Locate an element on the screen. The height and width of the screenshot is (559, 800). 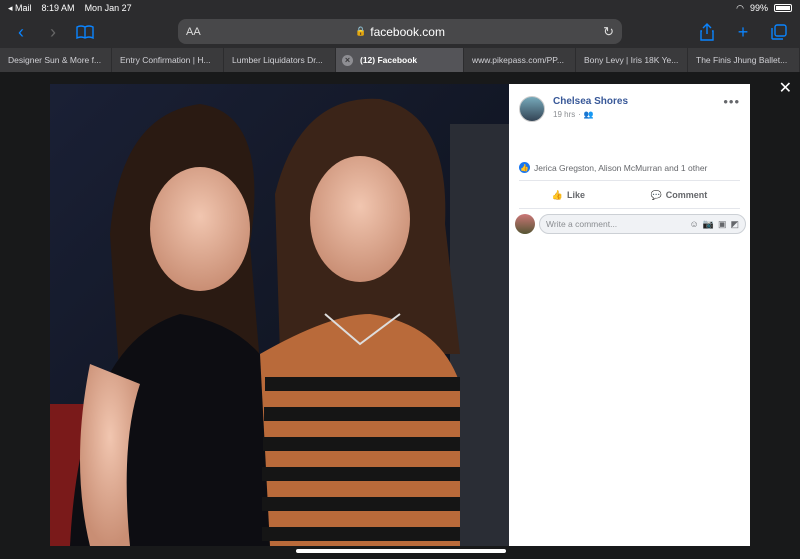
battery-icon is located at coordinates (783, 8).